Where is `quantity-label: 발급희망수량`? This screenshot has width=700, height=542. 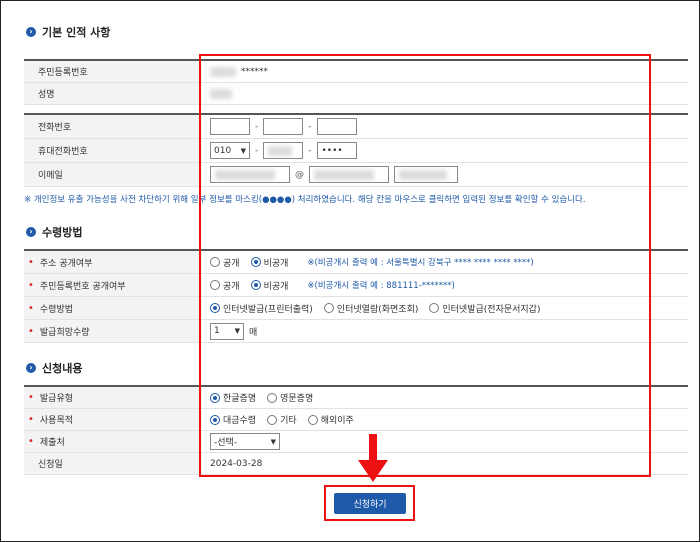
quantity-label: 발급희망수량 is located at coordinates (113, 331).